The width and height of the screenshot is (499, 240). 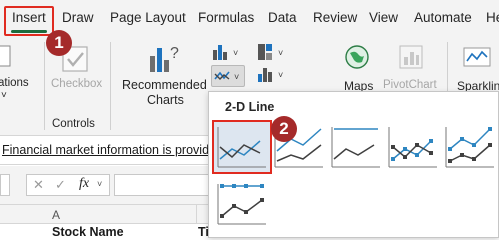 What do you see at coordinates (99, 184) in the screenshot?
I see `function-dropdown-icon: ˅` at bounding box center [99, 184].